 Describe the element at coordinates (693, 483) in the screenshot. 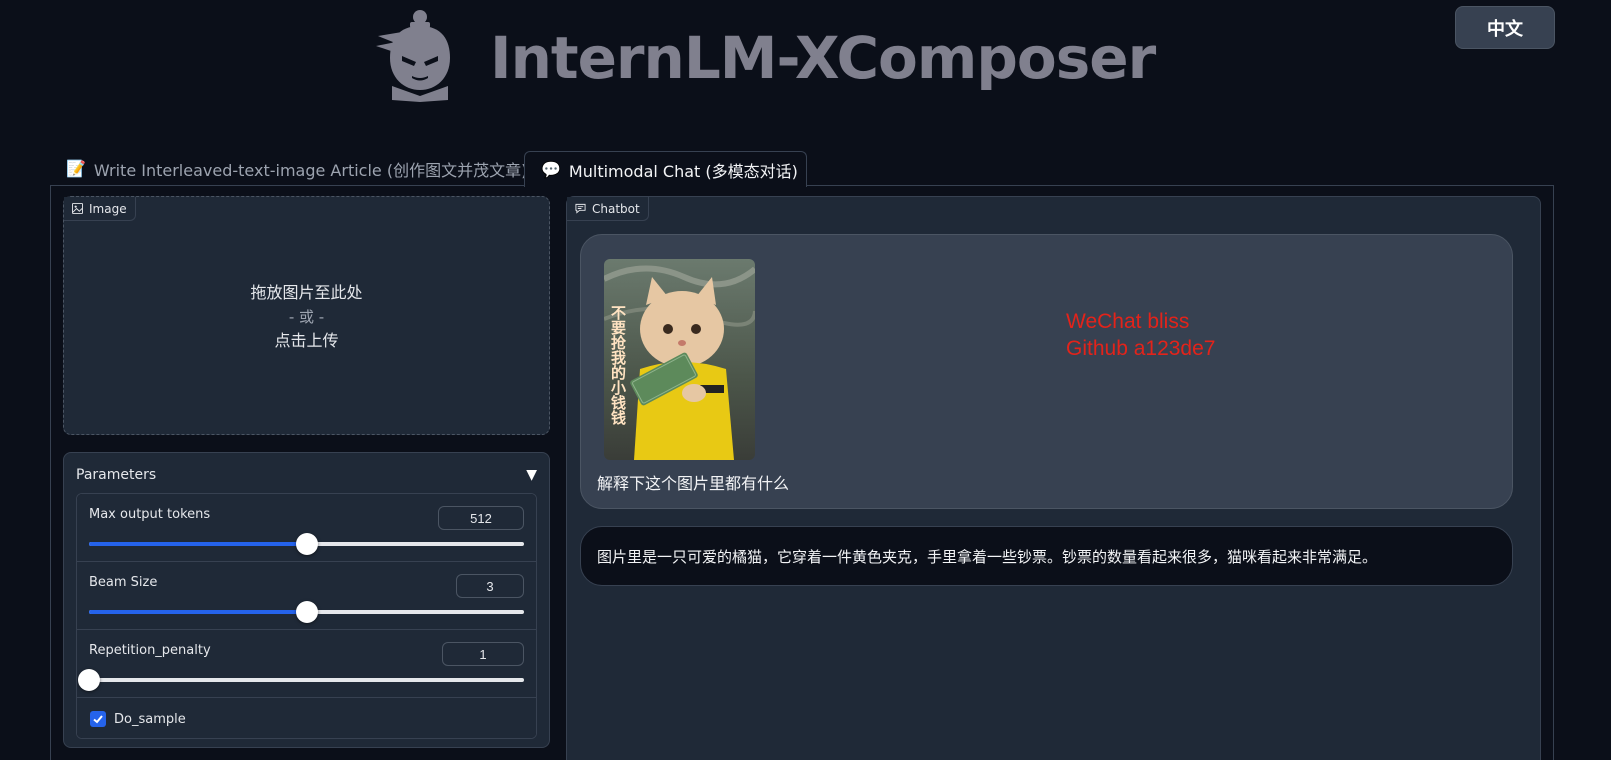

I see `user-message-text: 解释下这个图片里都有什么` at that location.